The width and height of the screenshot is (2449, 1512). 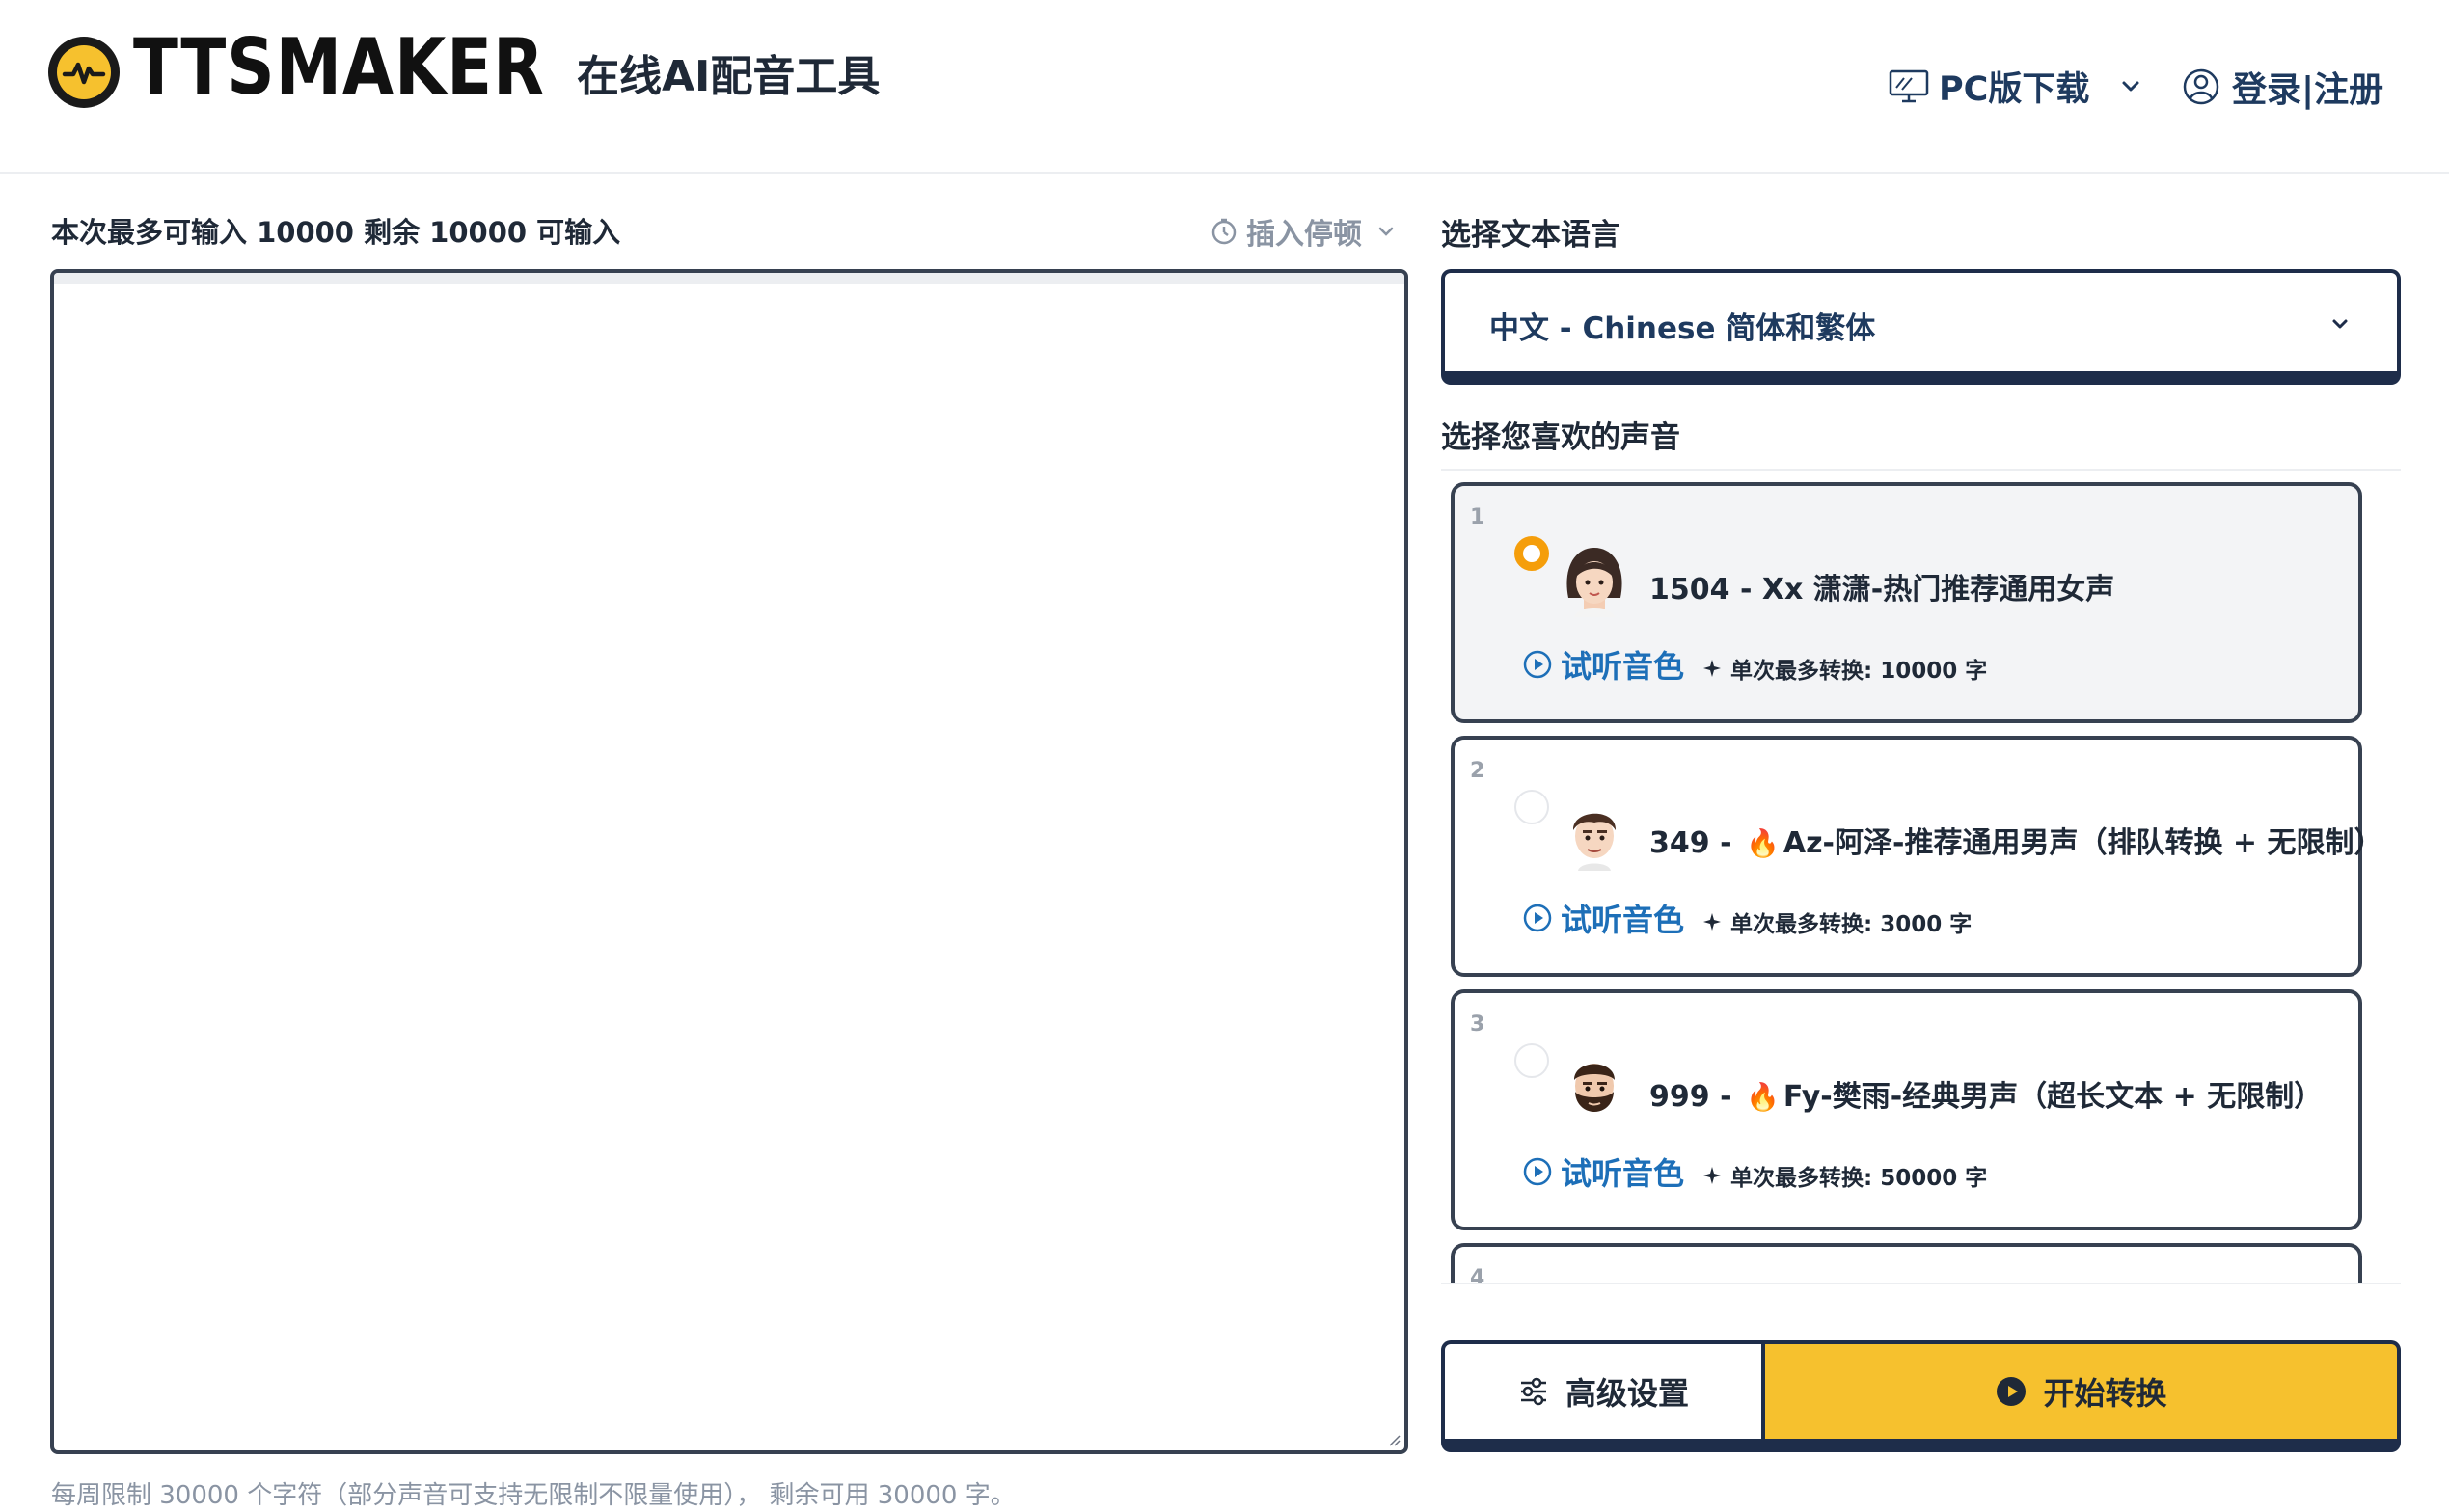 I want to click on logo-wordmark: TTSMAKER, so click(x=339, y=67).